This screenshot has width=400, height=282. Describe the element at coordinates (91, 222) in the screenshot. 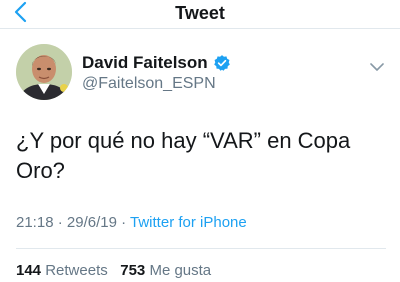

I see `tweet-date: 29/6/19` at that location.